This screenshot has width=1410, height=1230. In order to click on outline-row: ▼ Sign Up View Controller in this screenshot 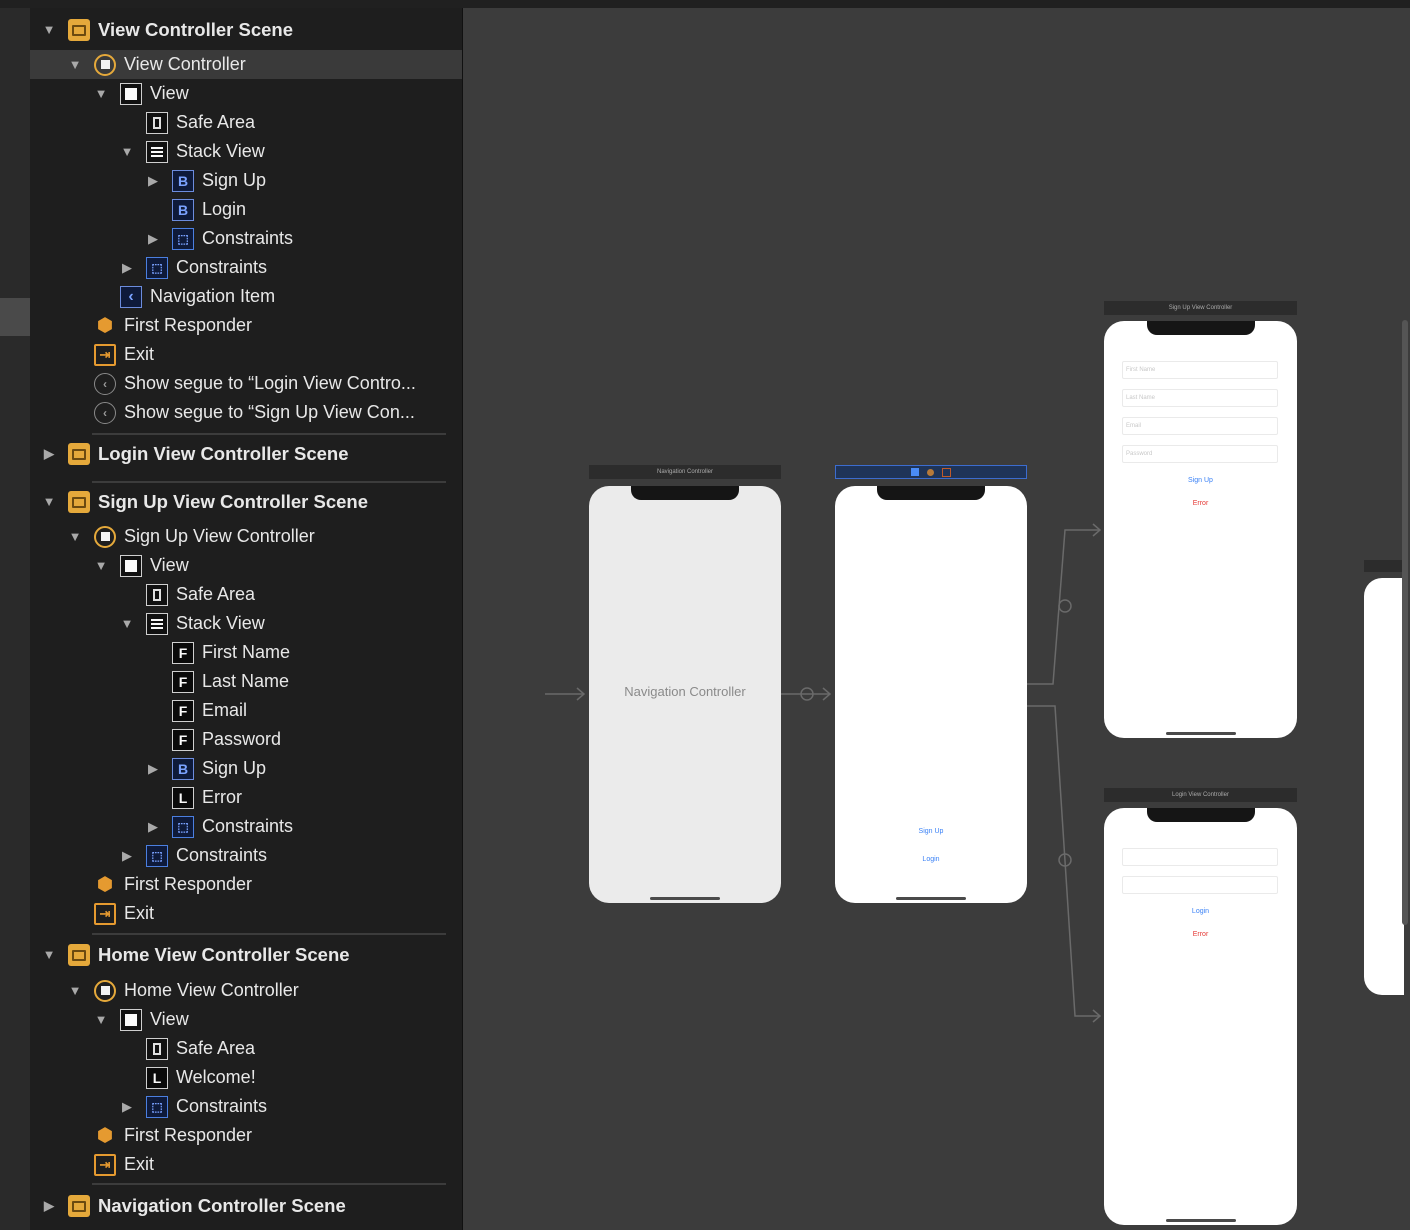, I will do `click(191, 536)`.